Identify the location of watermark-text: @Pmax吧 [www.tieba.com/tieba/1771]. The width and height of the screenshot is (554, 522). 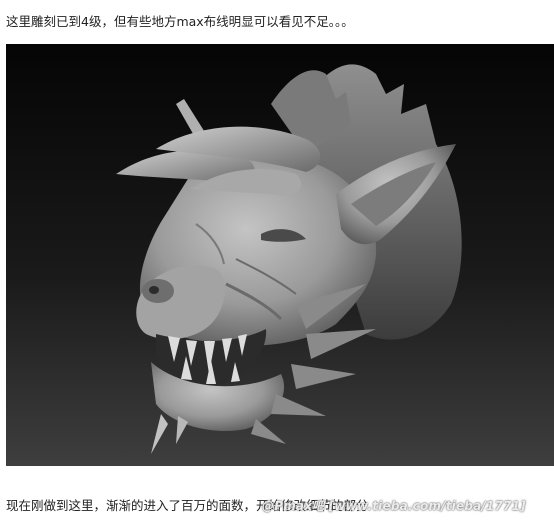
(394, 506).